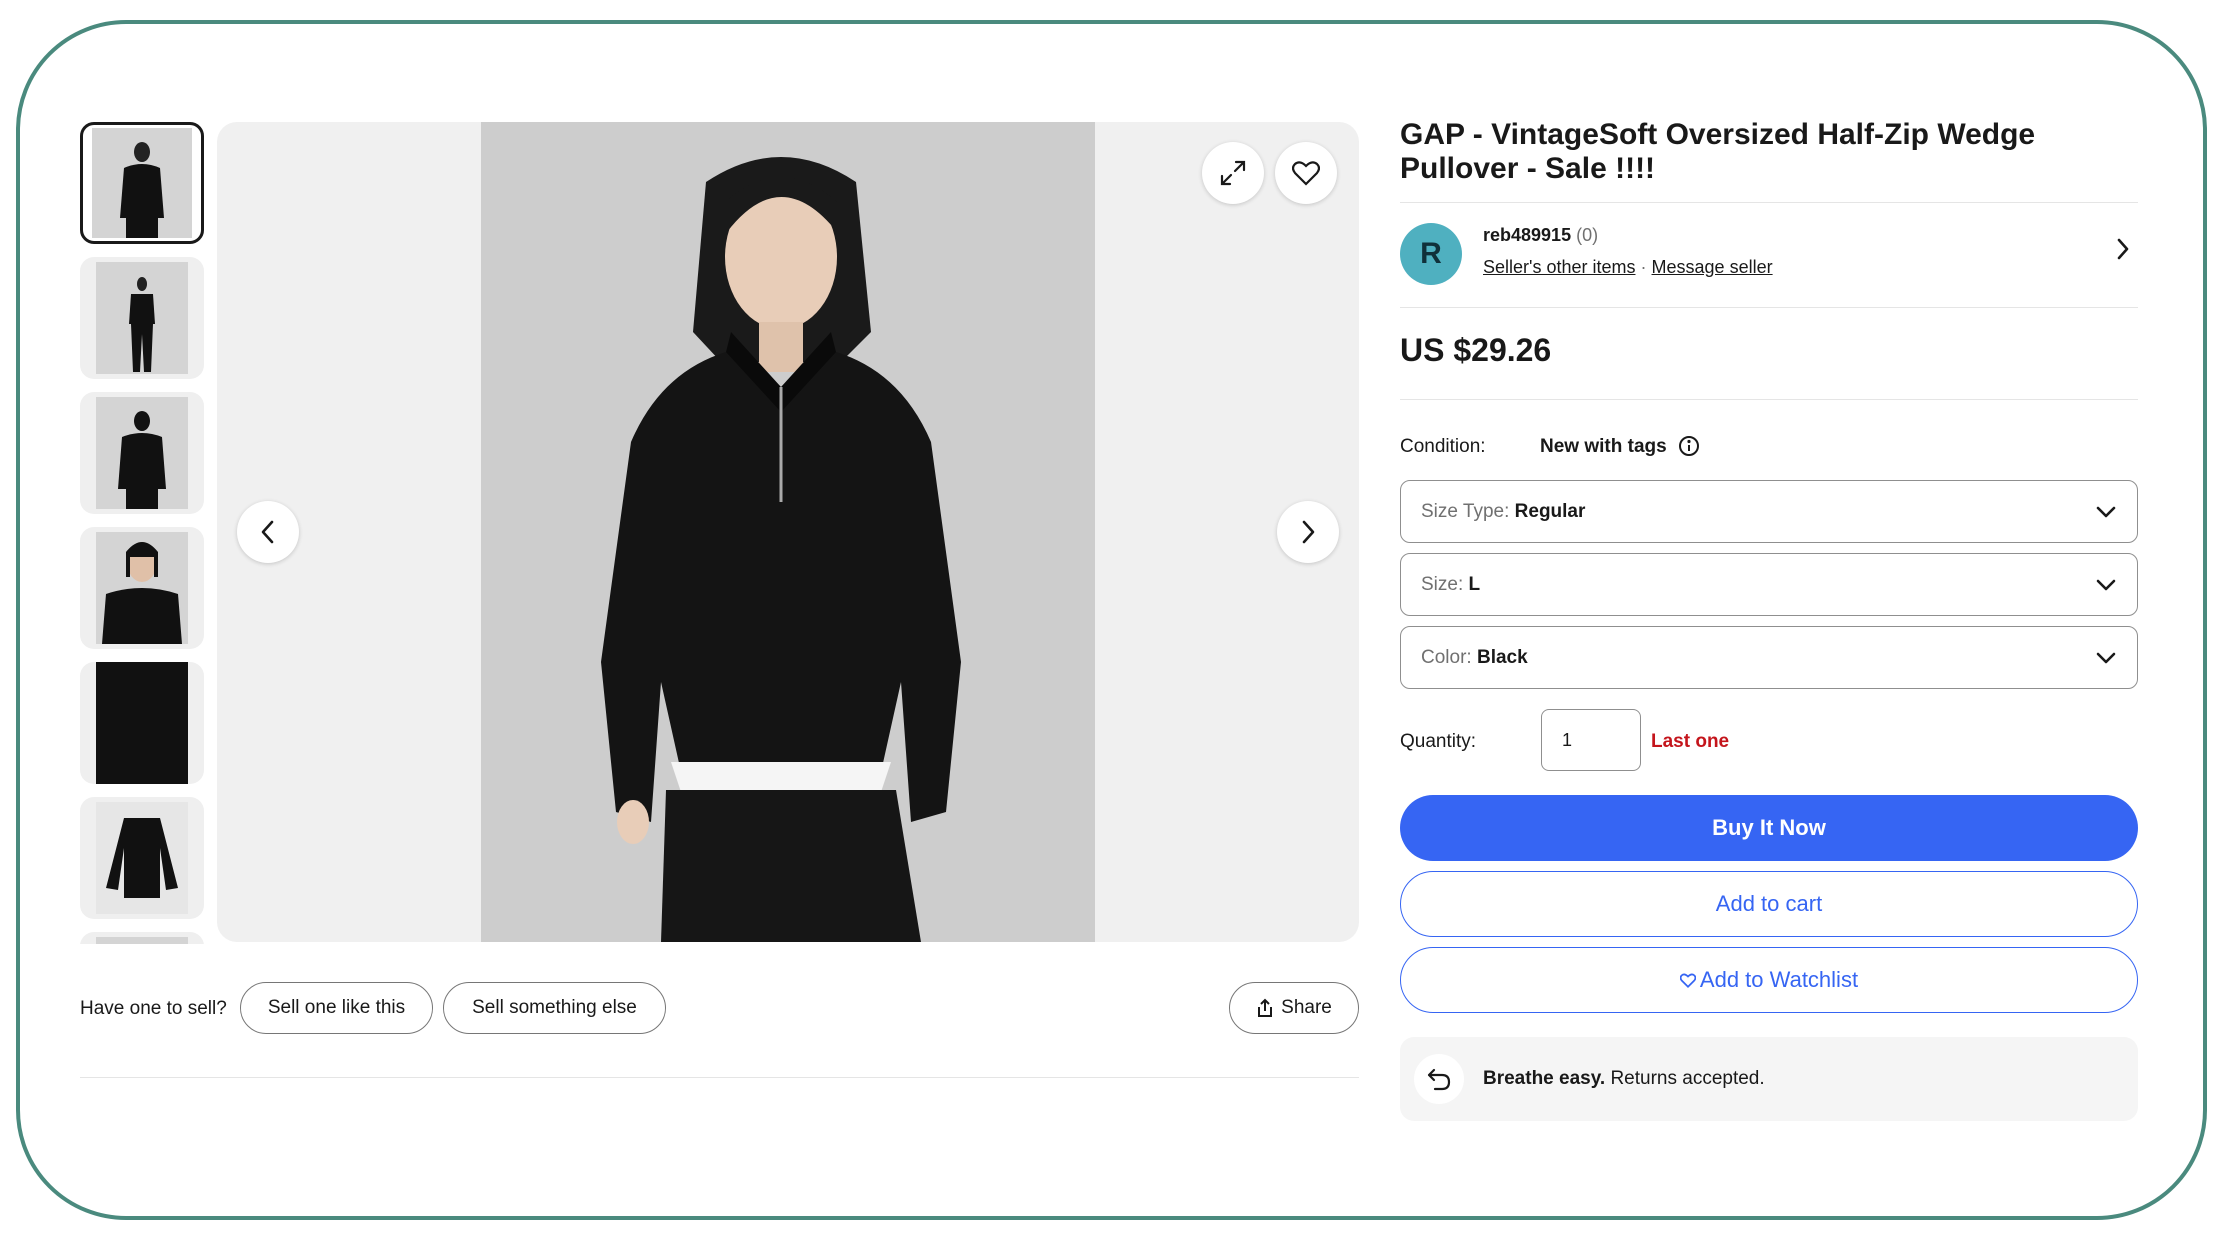  I want to click on quantity-label: Quantity:, so click(1438, 741).